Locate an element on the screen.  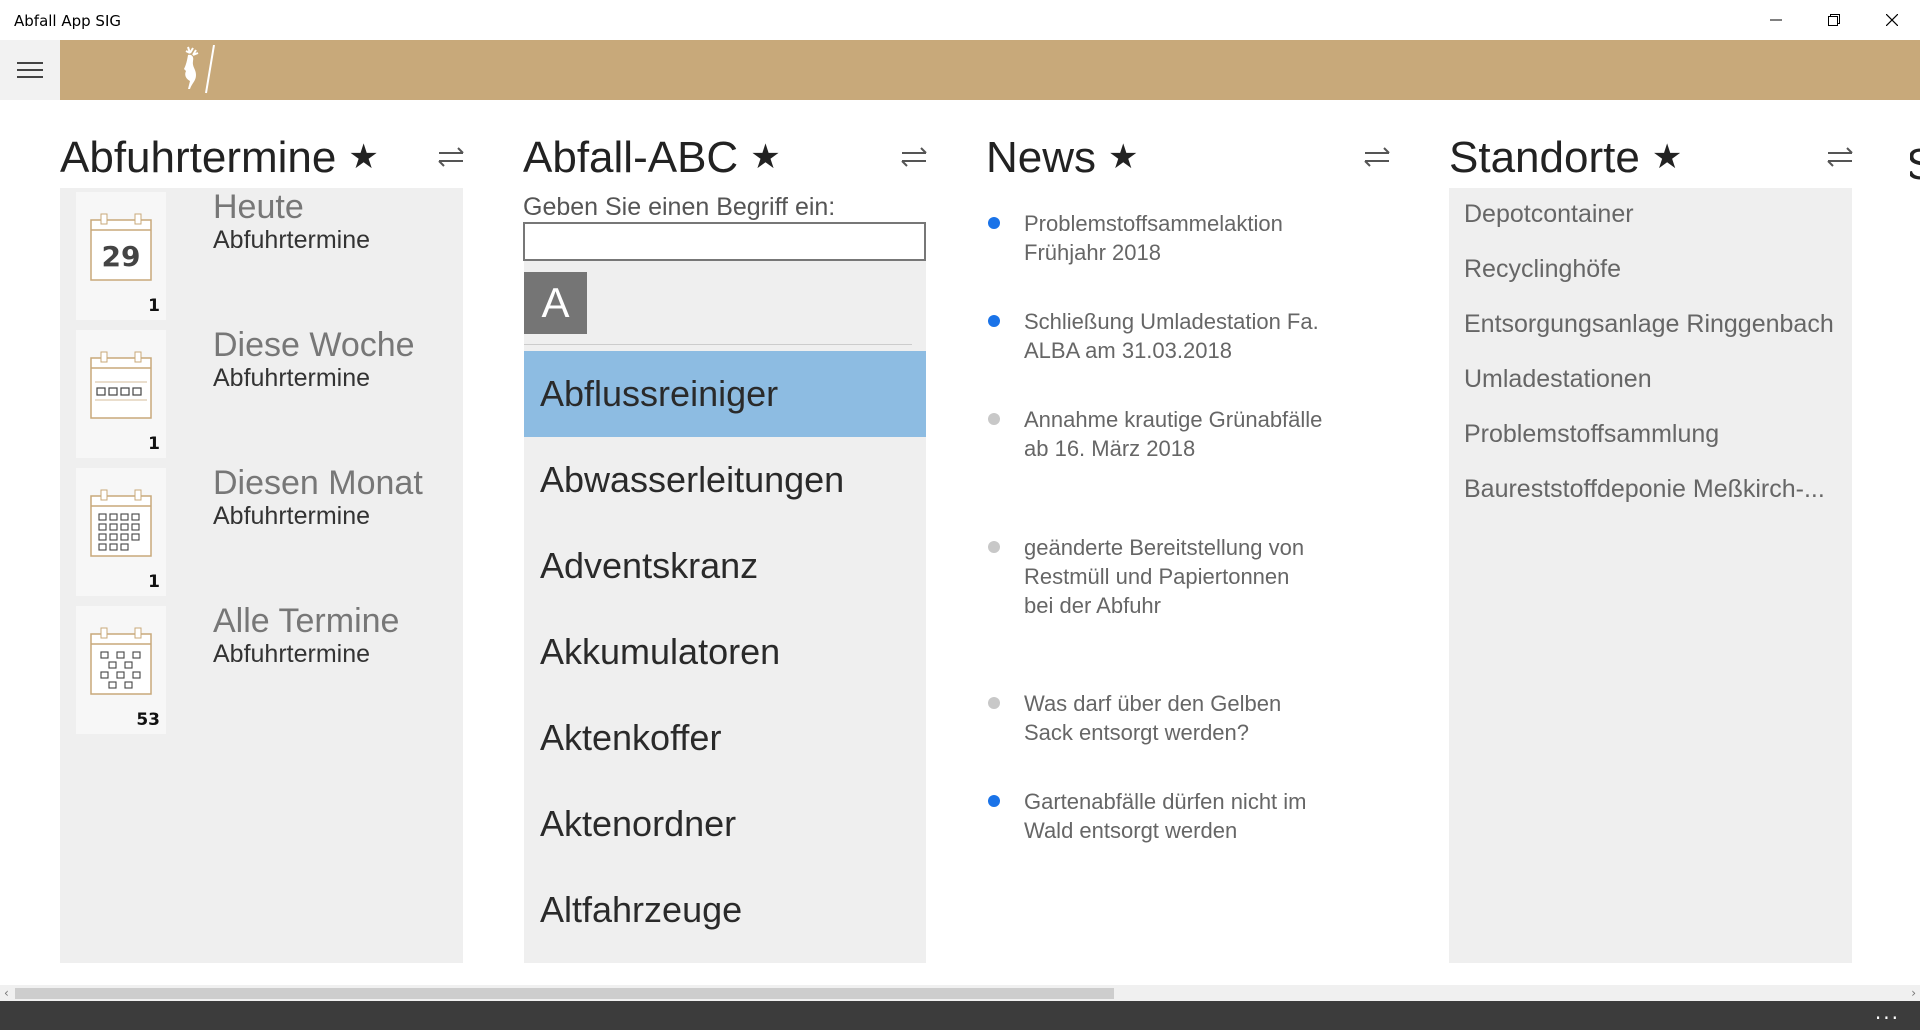
abfuhrtermine-title-text: Abfuhrtermine is located at coordinates (198, 157).